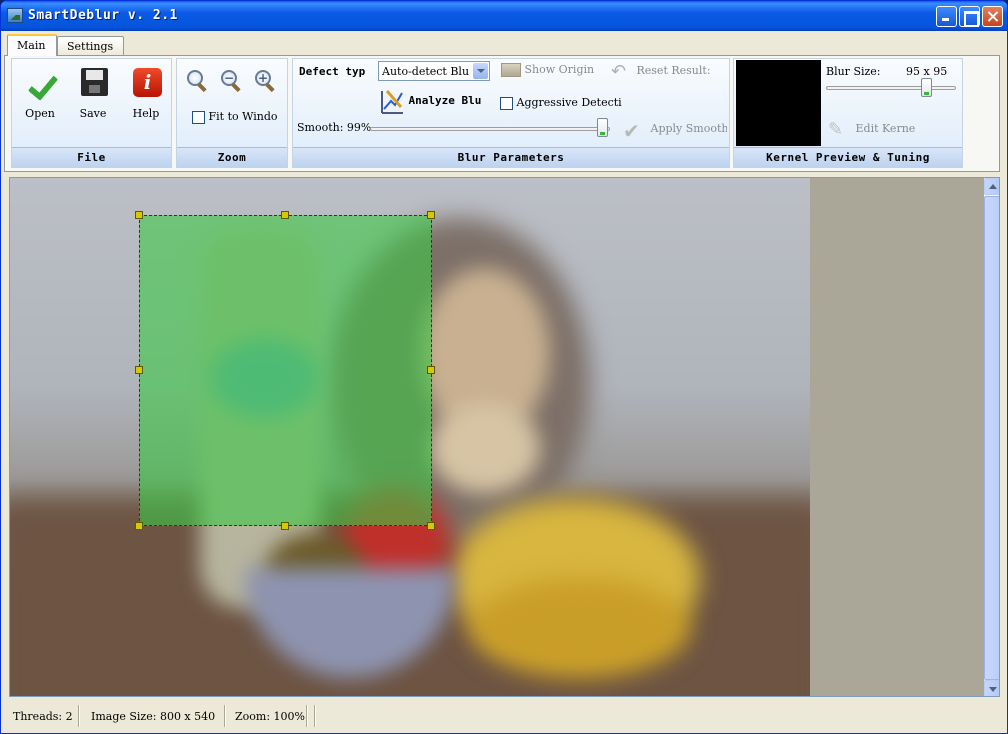  I want to click on selection-handle-top, so click(285, 215).